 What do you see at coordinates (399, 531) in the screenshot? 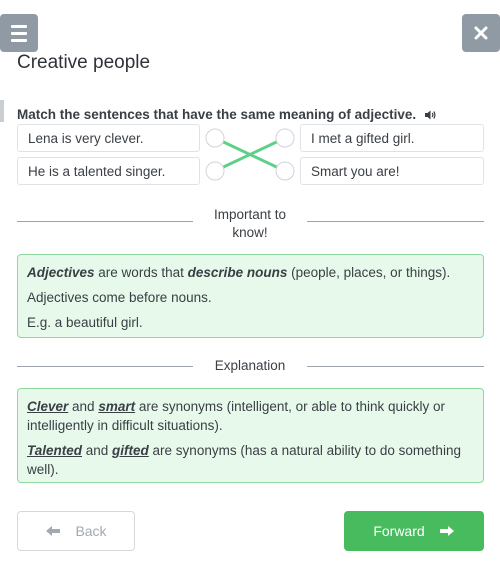
I see `forward-label: Forward` at bounding box center [399, 531].